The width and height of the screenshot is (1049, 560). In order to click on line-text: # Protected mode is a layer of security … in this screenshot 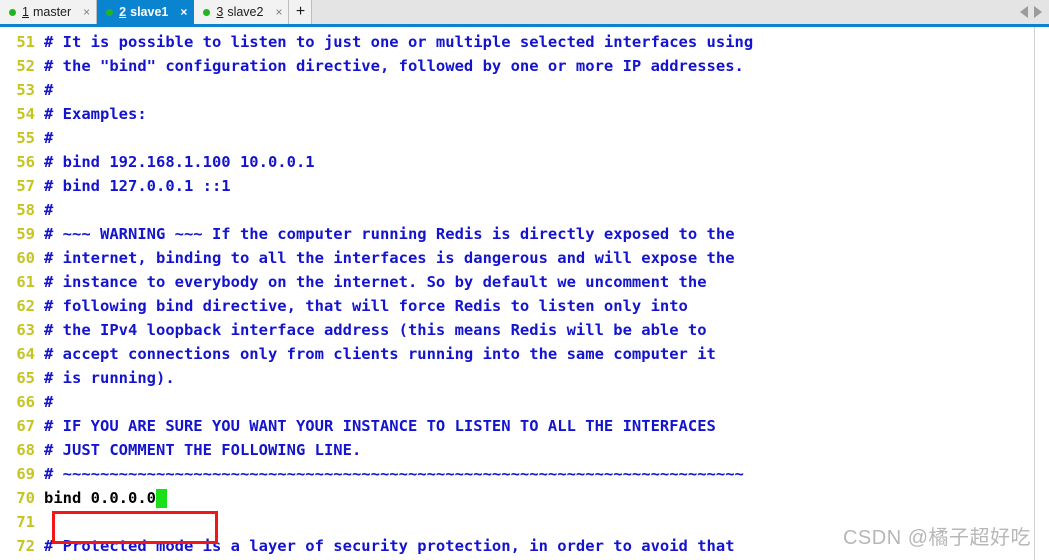, I will do `click(389, 546)`.